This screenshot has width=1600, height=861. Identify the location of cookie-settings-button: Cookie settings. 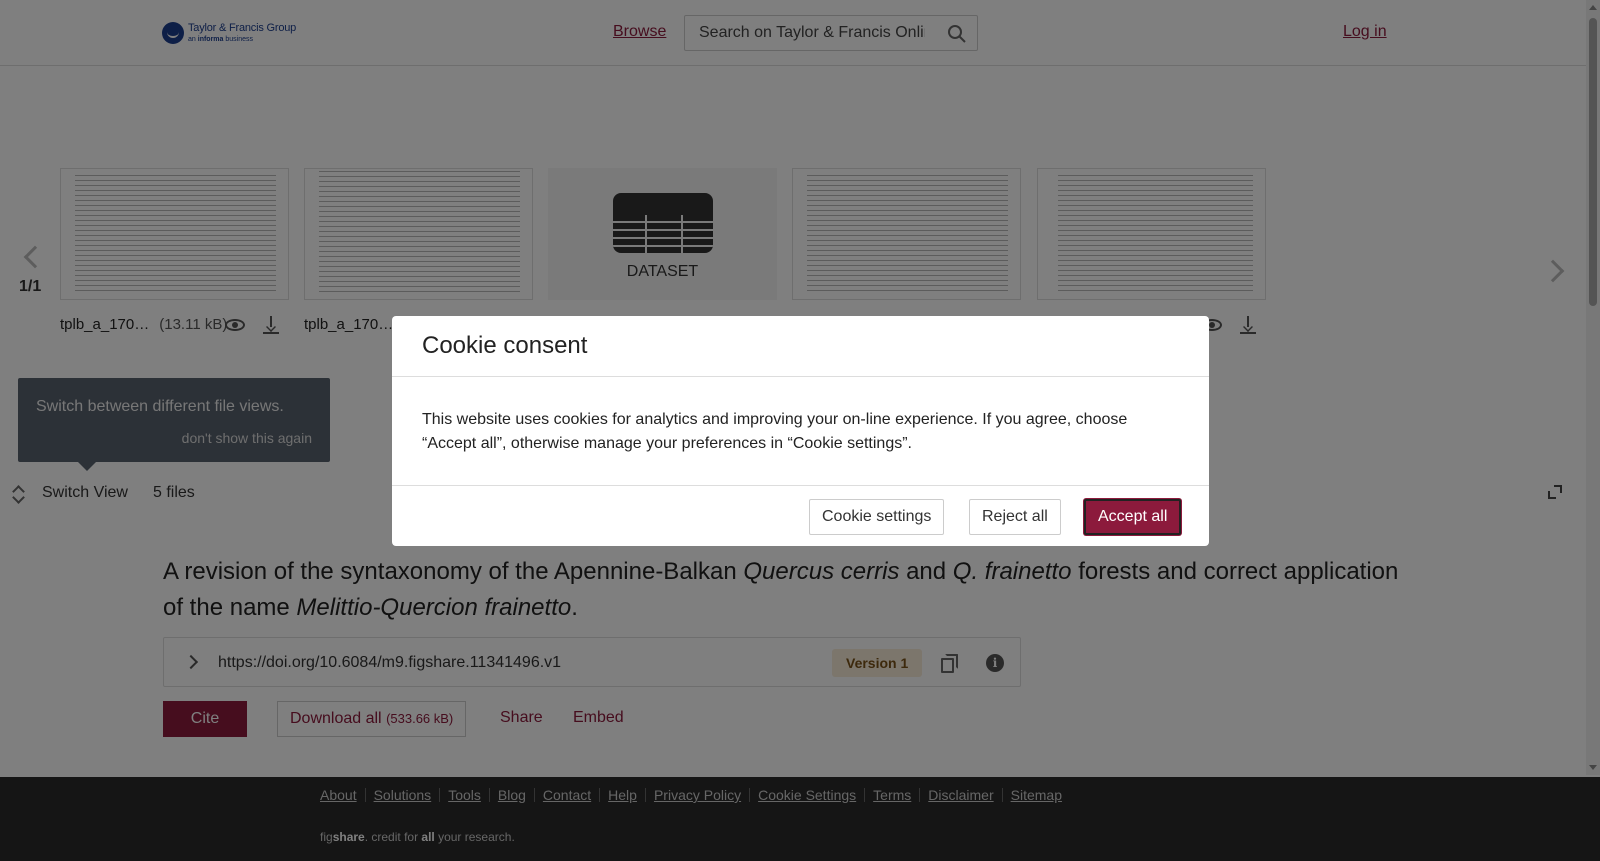
(877, 517).